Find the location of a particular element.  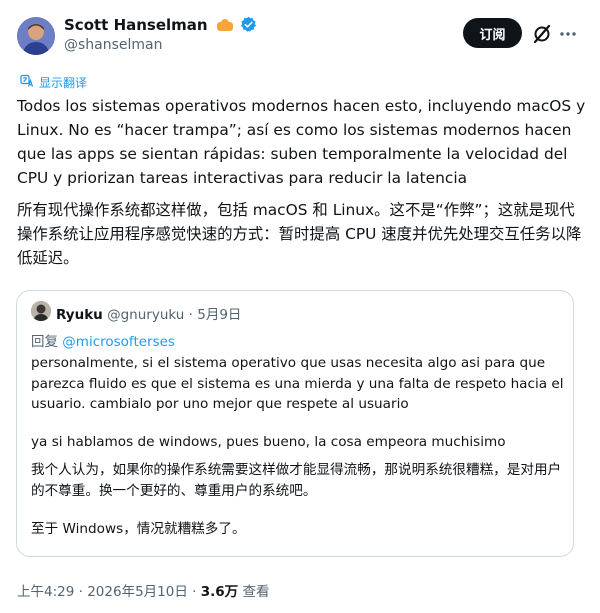

quoted-author-avatar is located at coordinates (41, 311).